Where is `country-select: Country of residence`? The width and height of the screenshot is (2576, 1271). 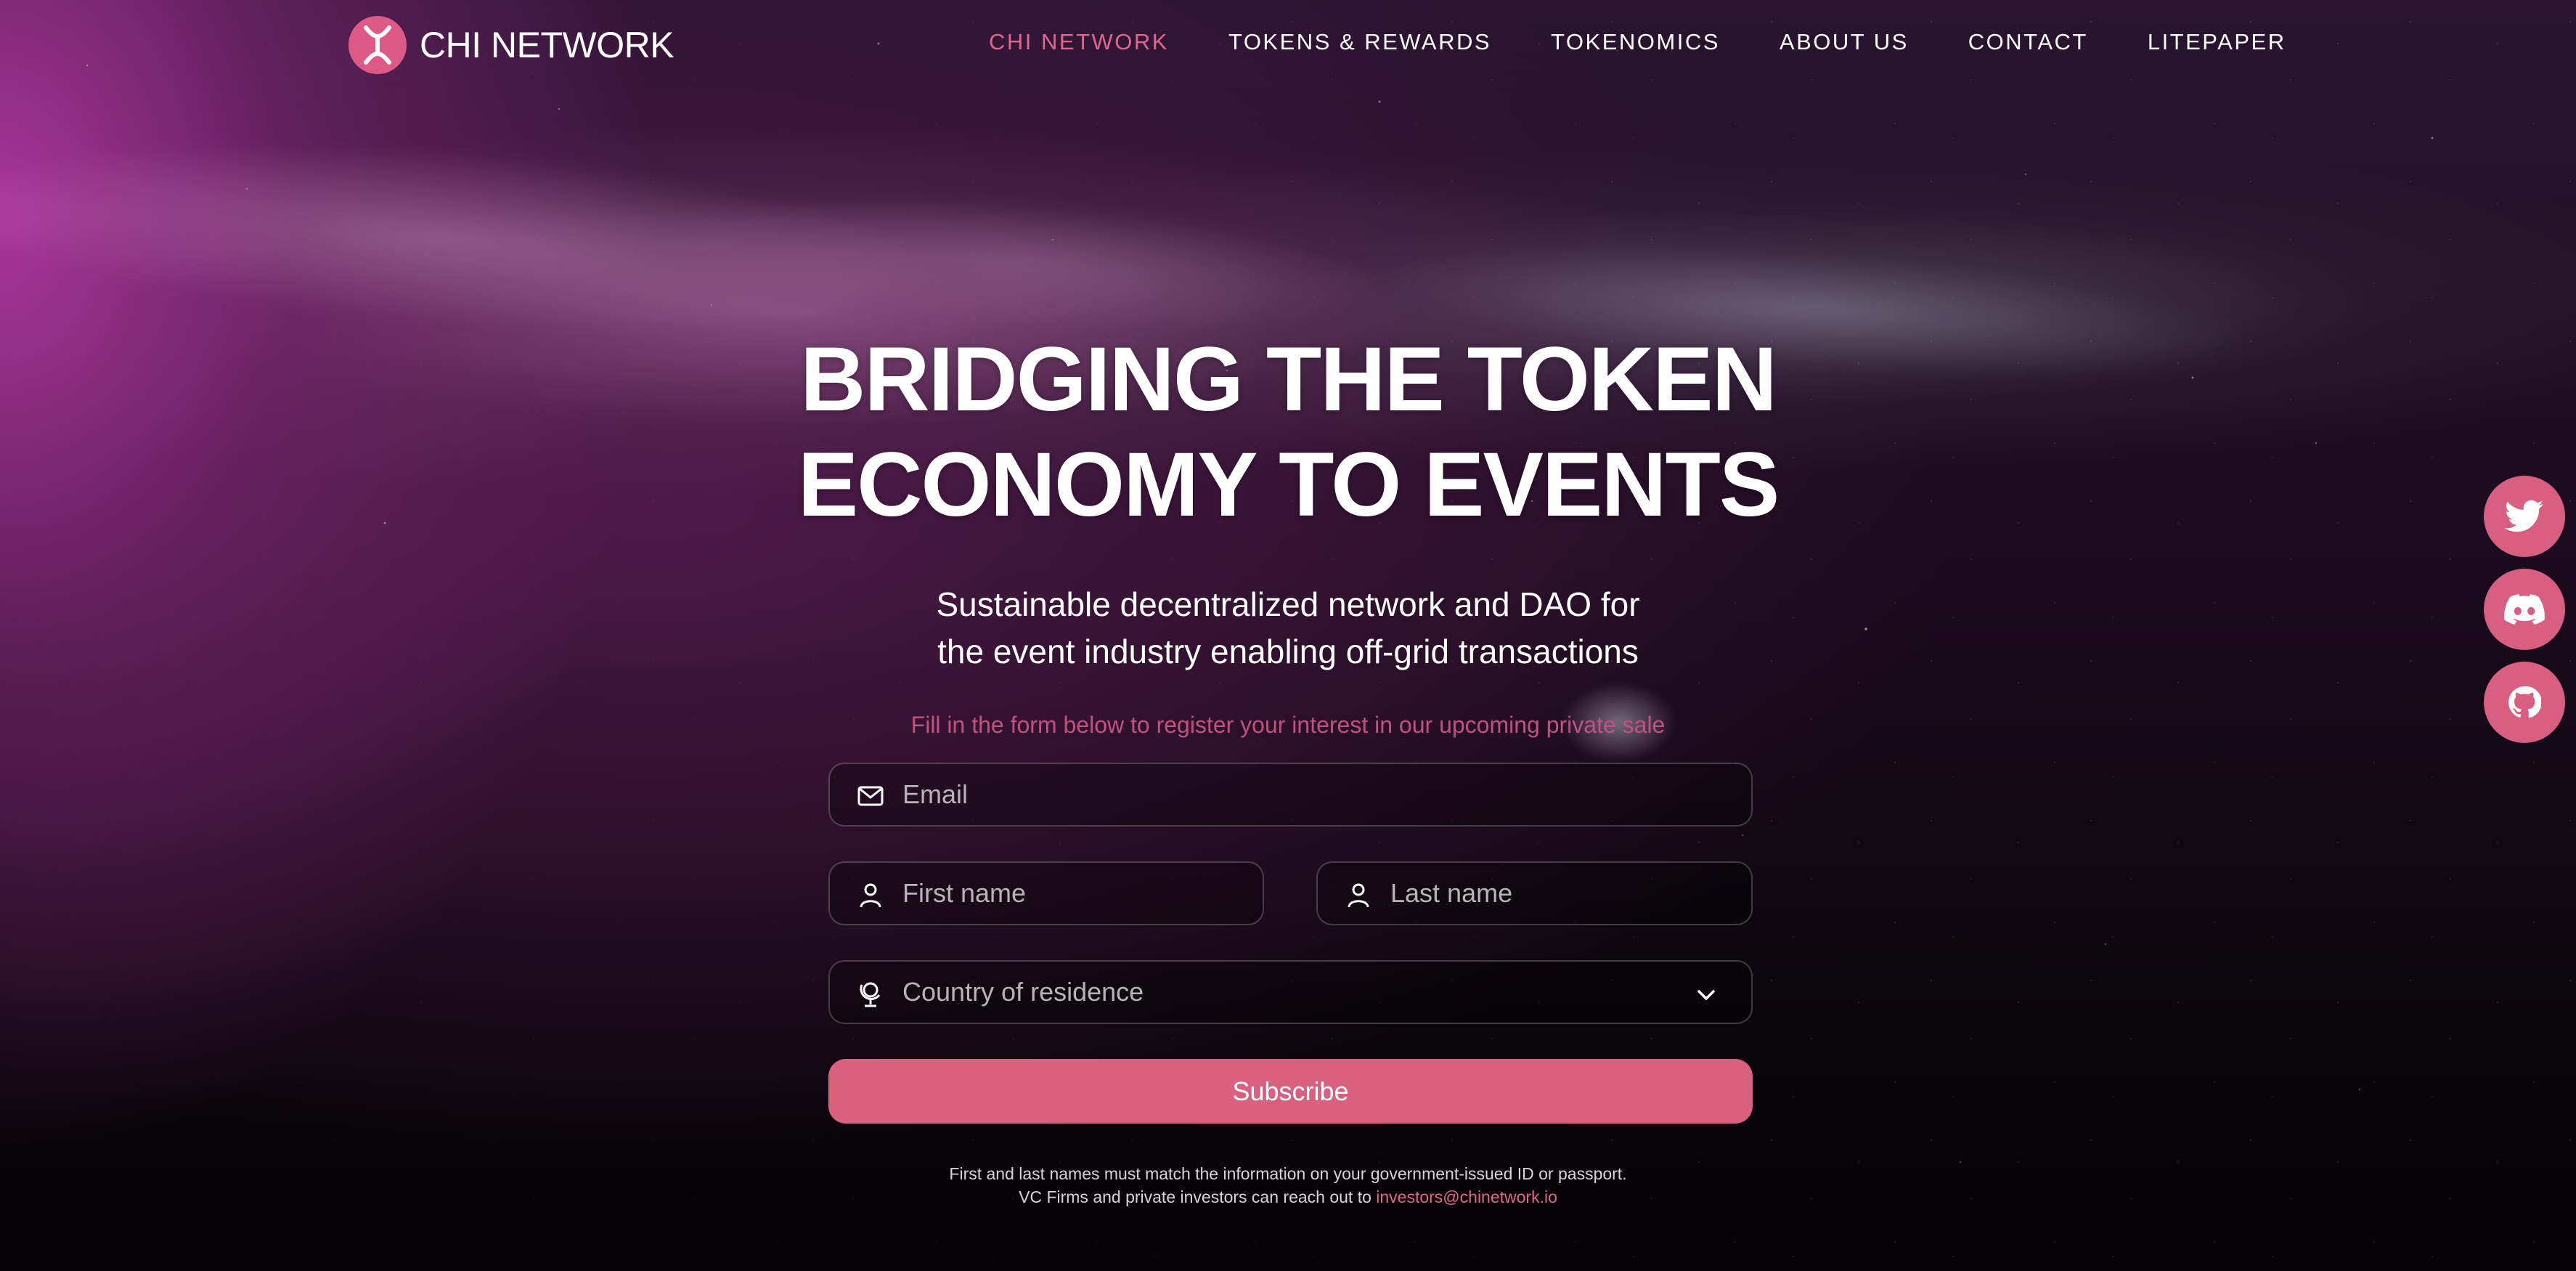 country-select: Country of residence is located at coordinates (1290, 992).